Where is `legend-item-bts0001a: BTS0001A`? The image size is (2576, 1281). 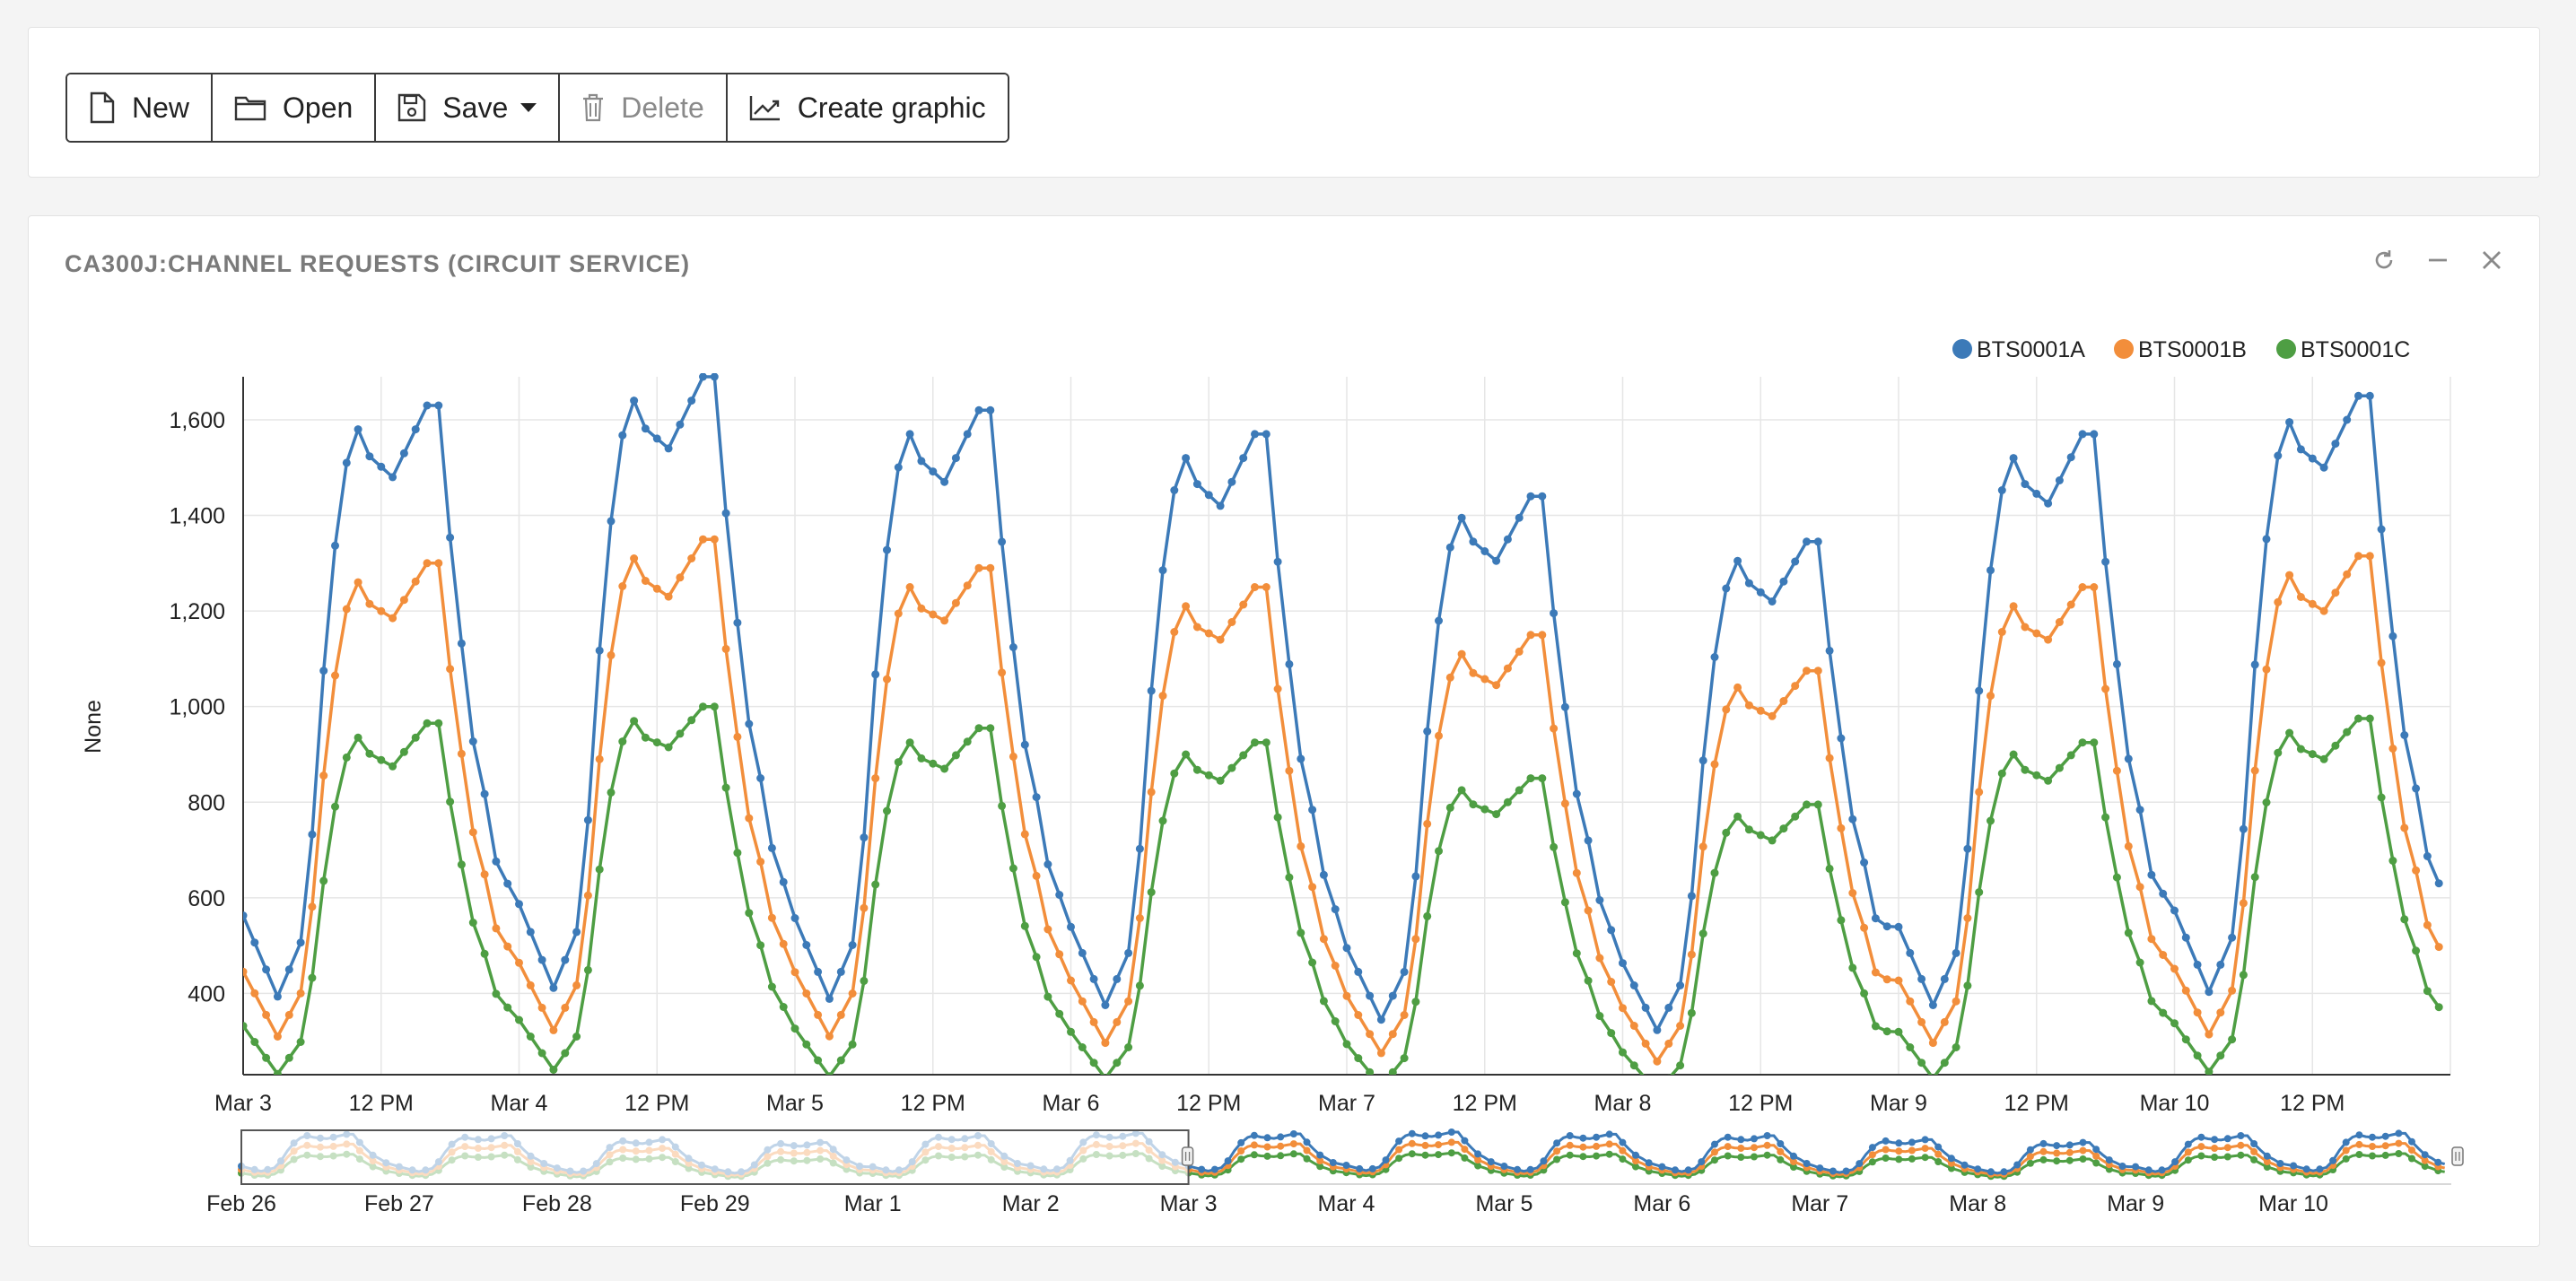 legend-item-bts0001a: BTS0001A is located at coordinates (2031, 349).